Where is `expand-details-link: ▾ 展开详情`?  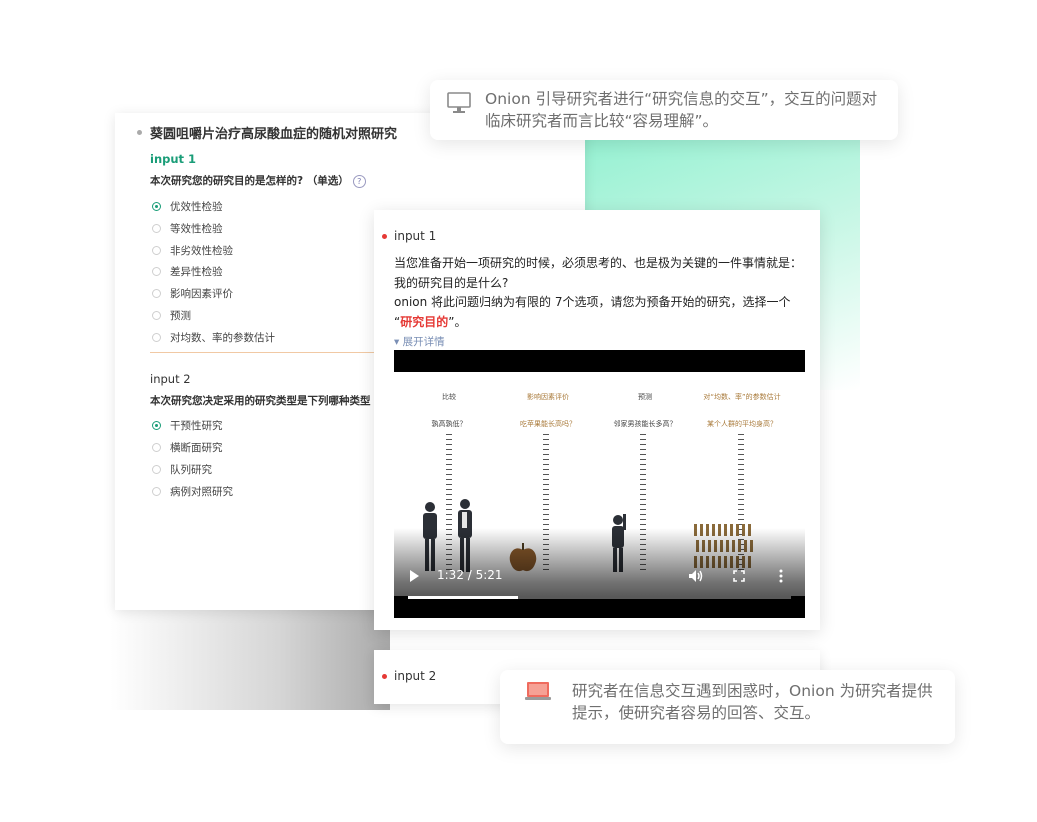 expand-details-link: ▾ 展开详情 is located at coordinates (419, 341).